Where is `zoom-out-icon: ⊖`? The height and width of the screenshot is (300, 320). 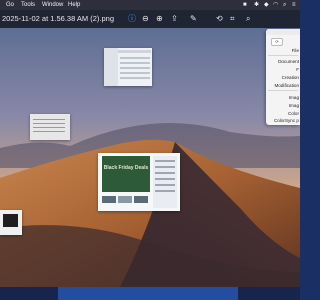
zoom-out-icon: ⊖ is located at coordinates (145, 19).